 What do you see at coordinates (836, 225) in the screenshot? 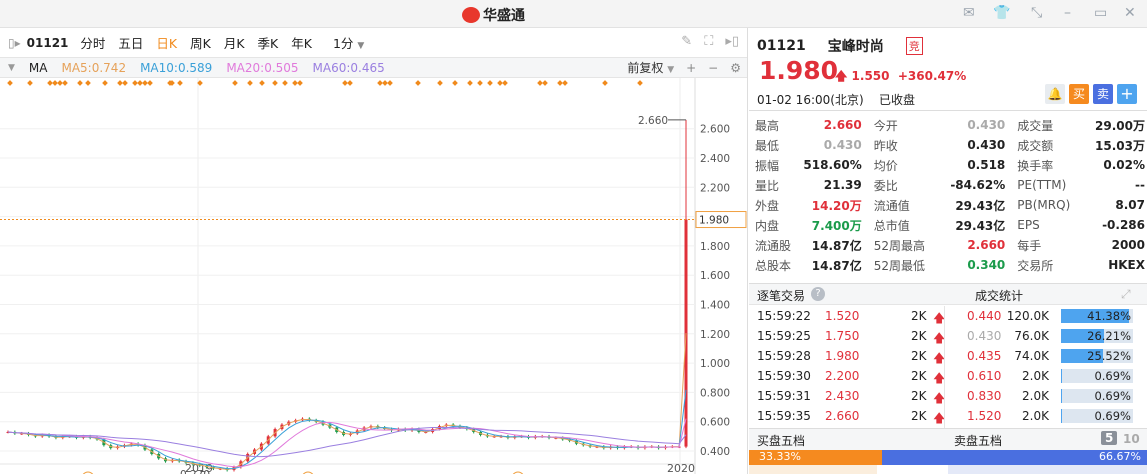
I see `stat-value: 7.400万` at bounding box center [836, 225].